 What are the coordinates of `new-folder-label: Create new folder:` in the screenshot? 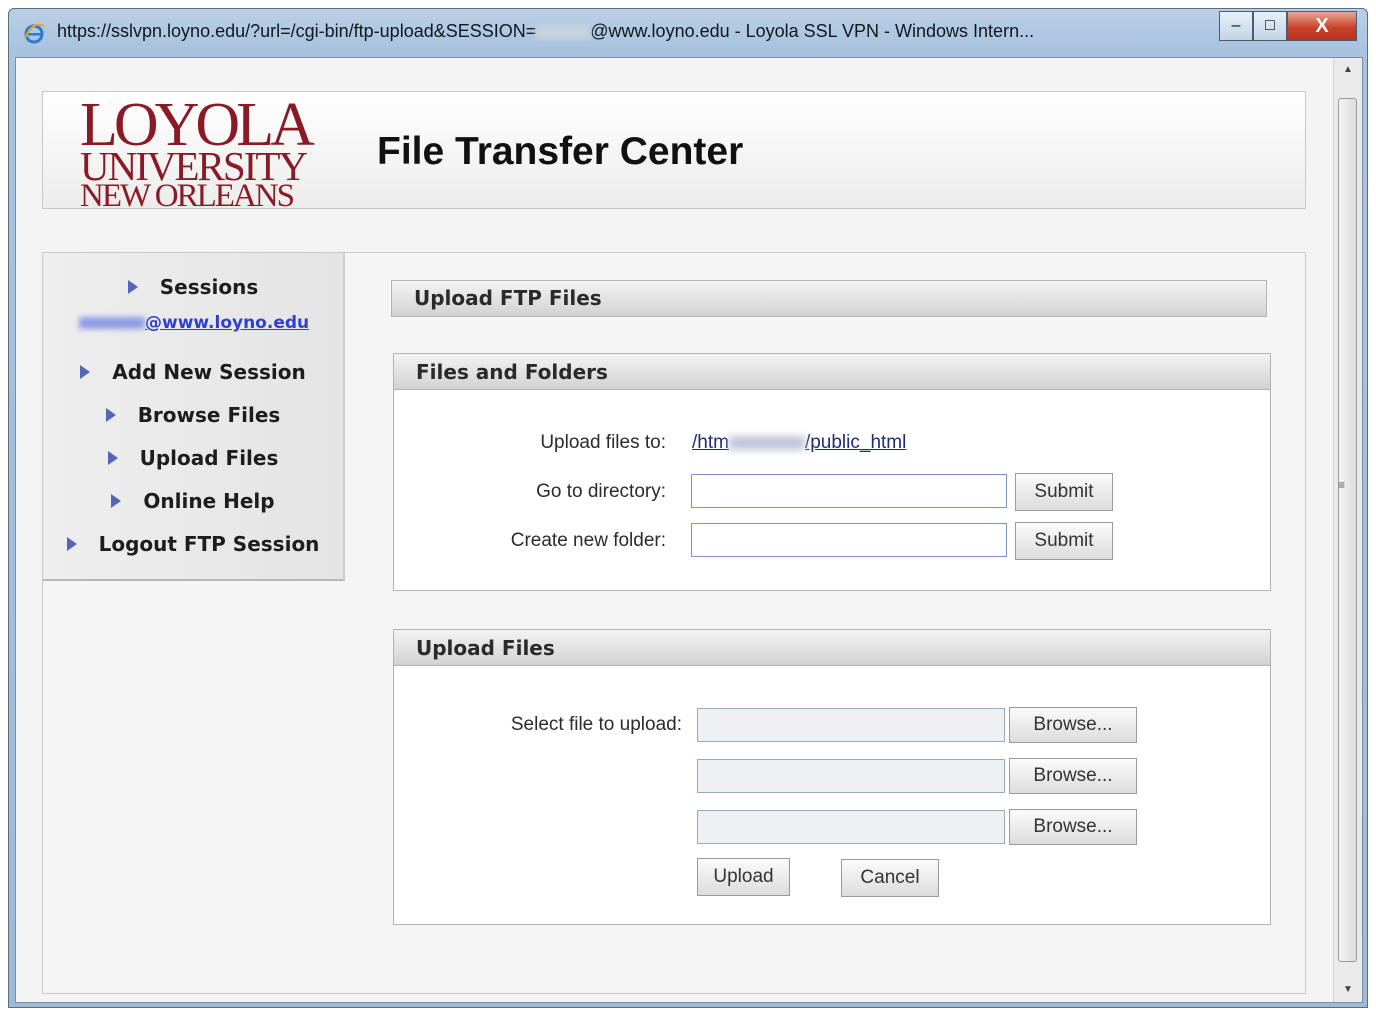 It's located at (588, 540).